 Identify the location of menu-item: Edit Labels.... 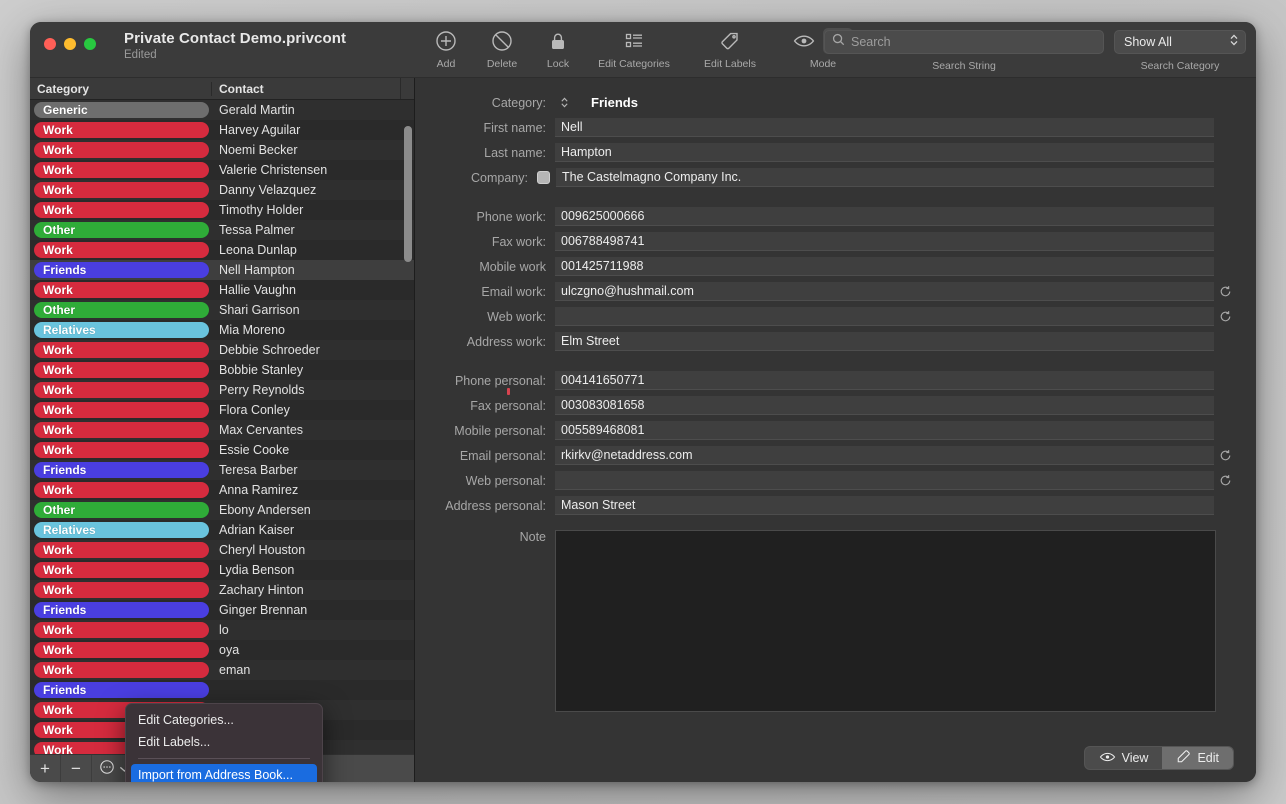
(224, 742).